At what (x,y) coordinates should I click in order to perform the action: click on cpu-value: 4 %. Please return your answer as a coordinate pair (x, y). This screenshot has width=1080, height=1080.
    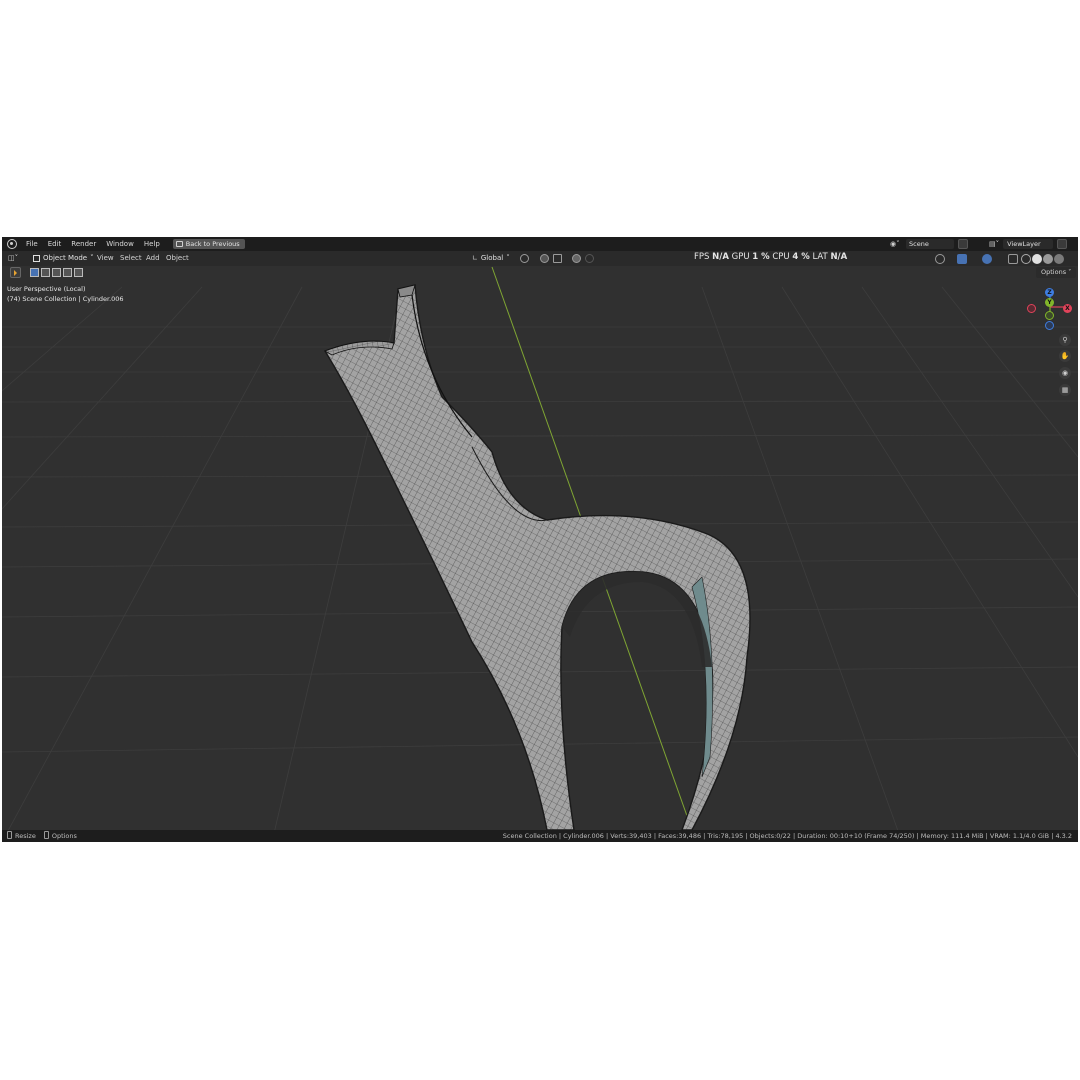
    Looking at the image, I should click on (801, 257).